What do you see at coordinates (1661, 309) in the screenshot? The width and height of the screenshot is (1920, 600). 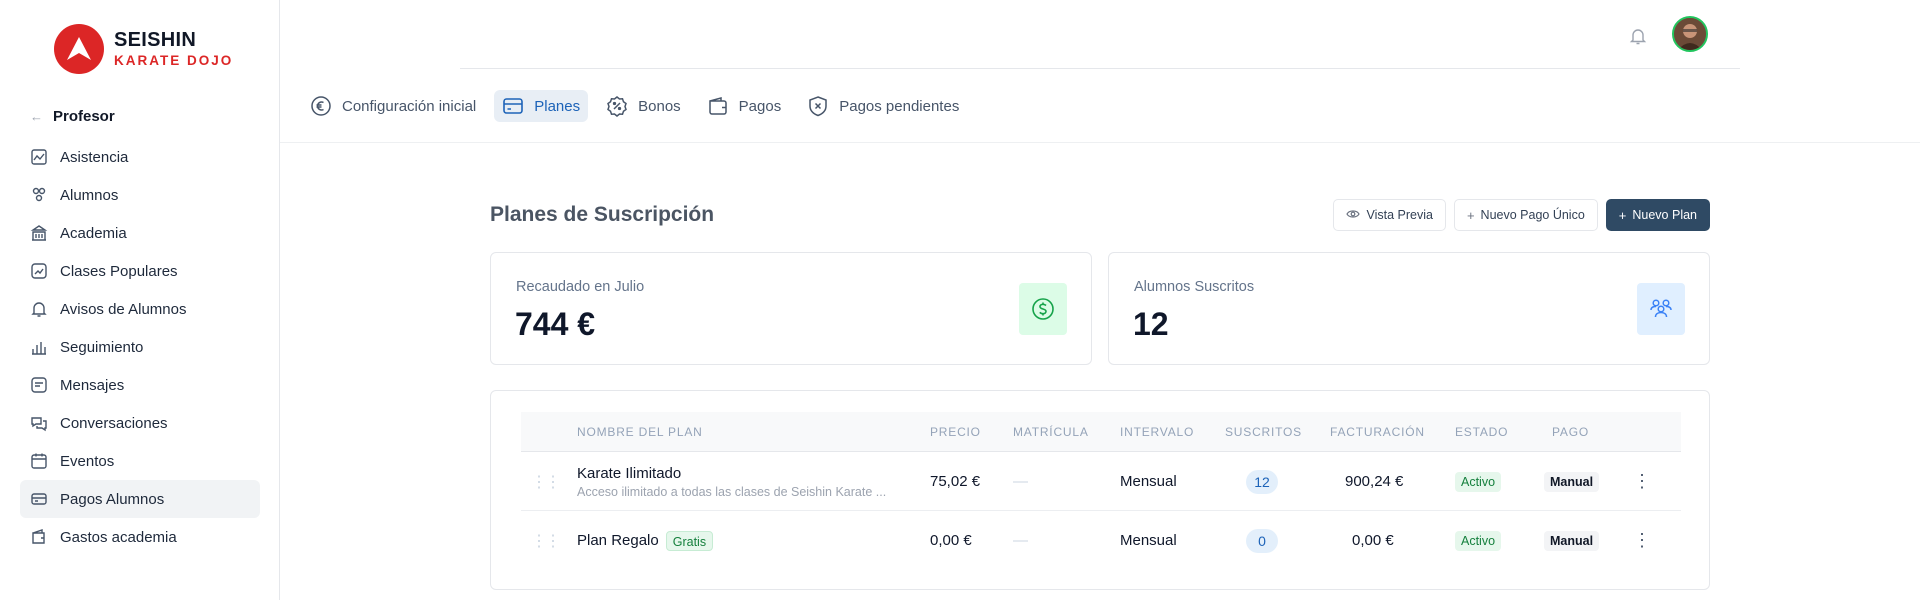 I see `users-icon` at bounding box center [1661, 309].